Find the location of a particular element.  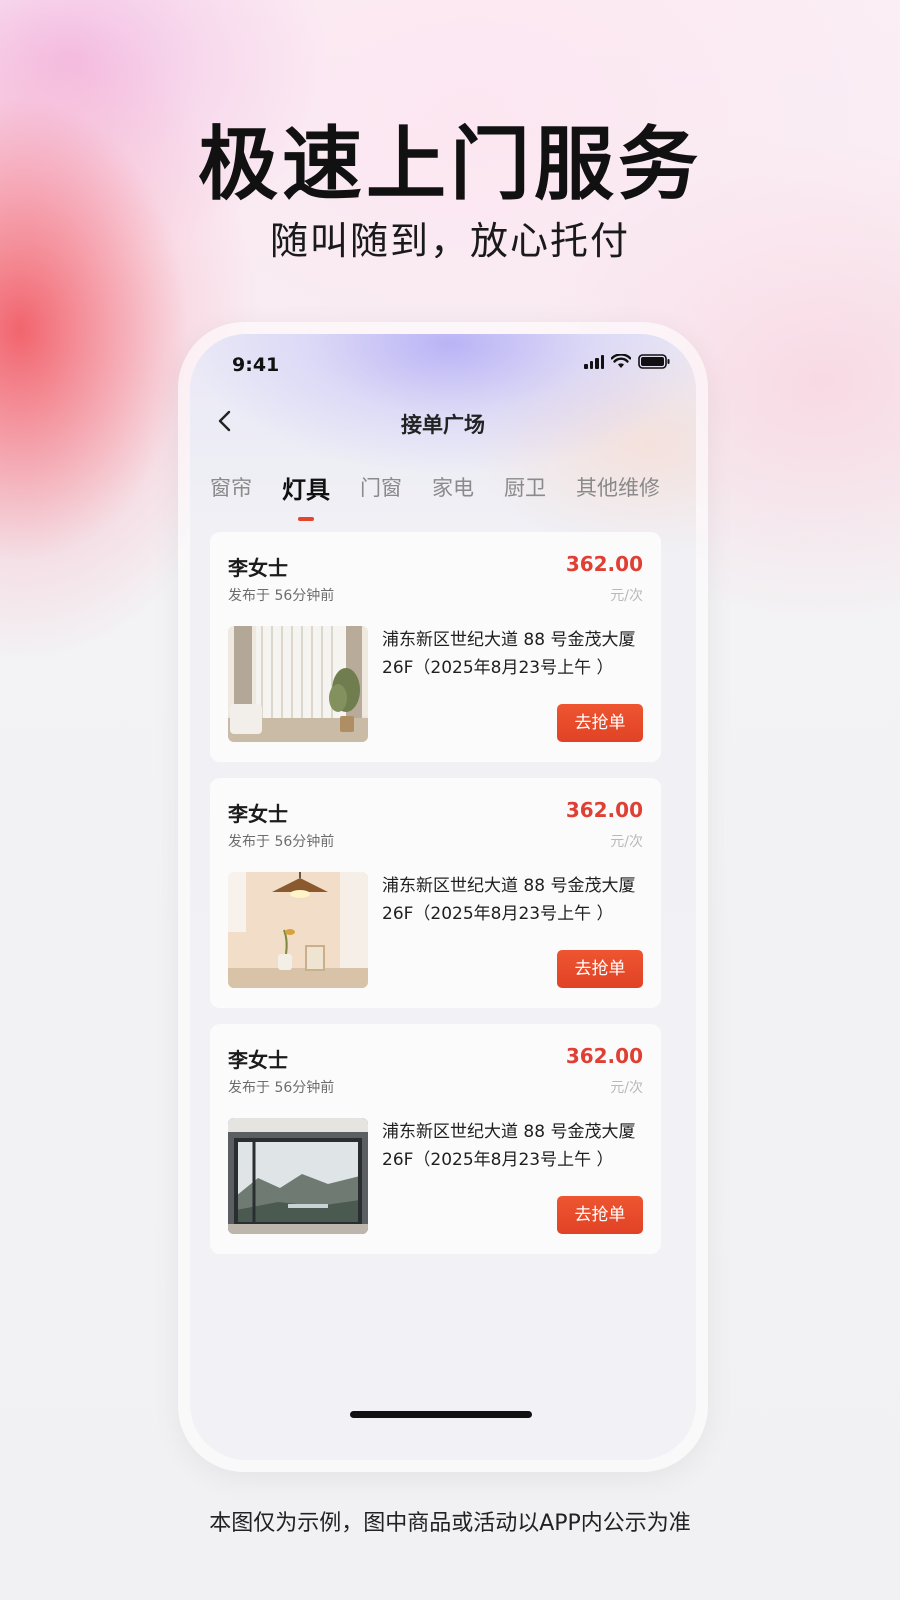

disclaimer-text: 本图仅为示例，图中商品或活动以APP内公示为准 is located at coordinates (450, 1523).